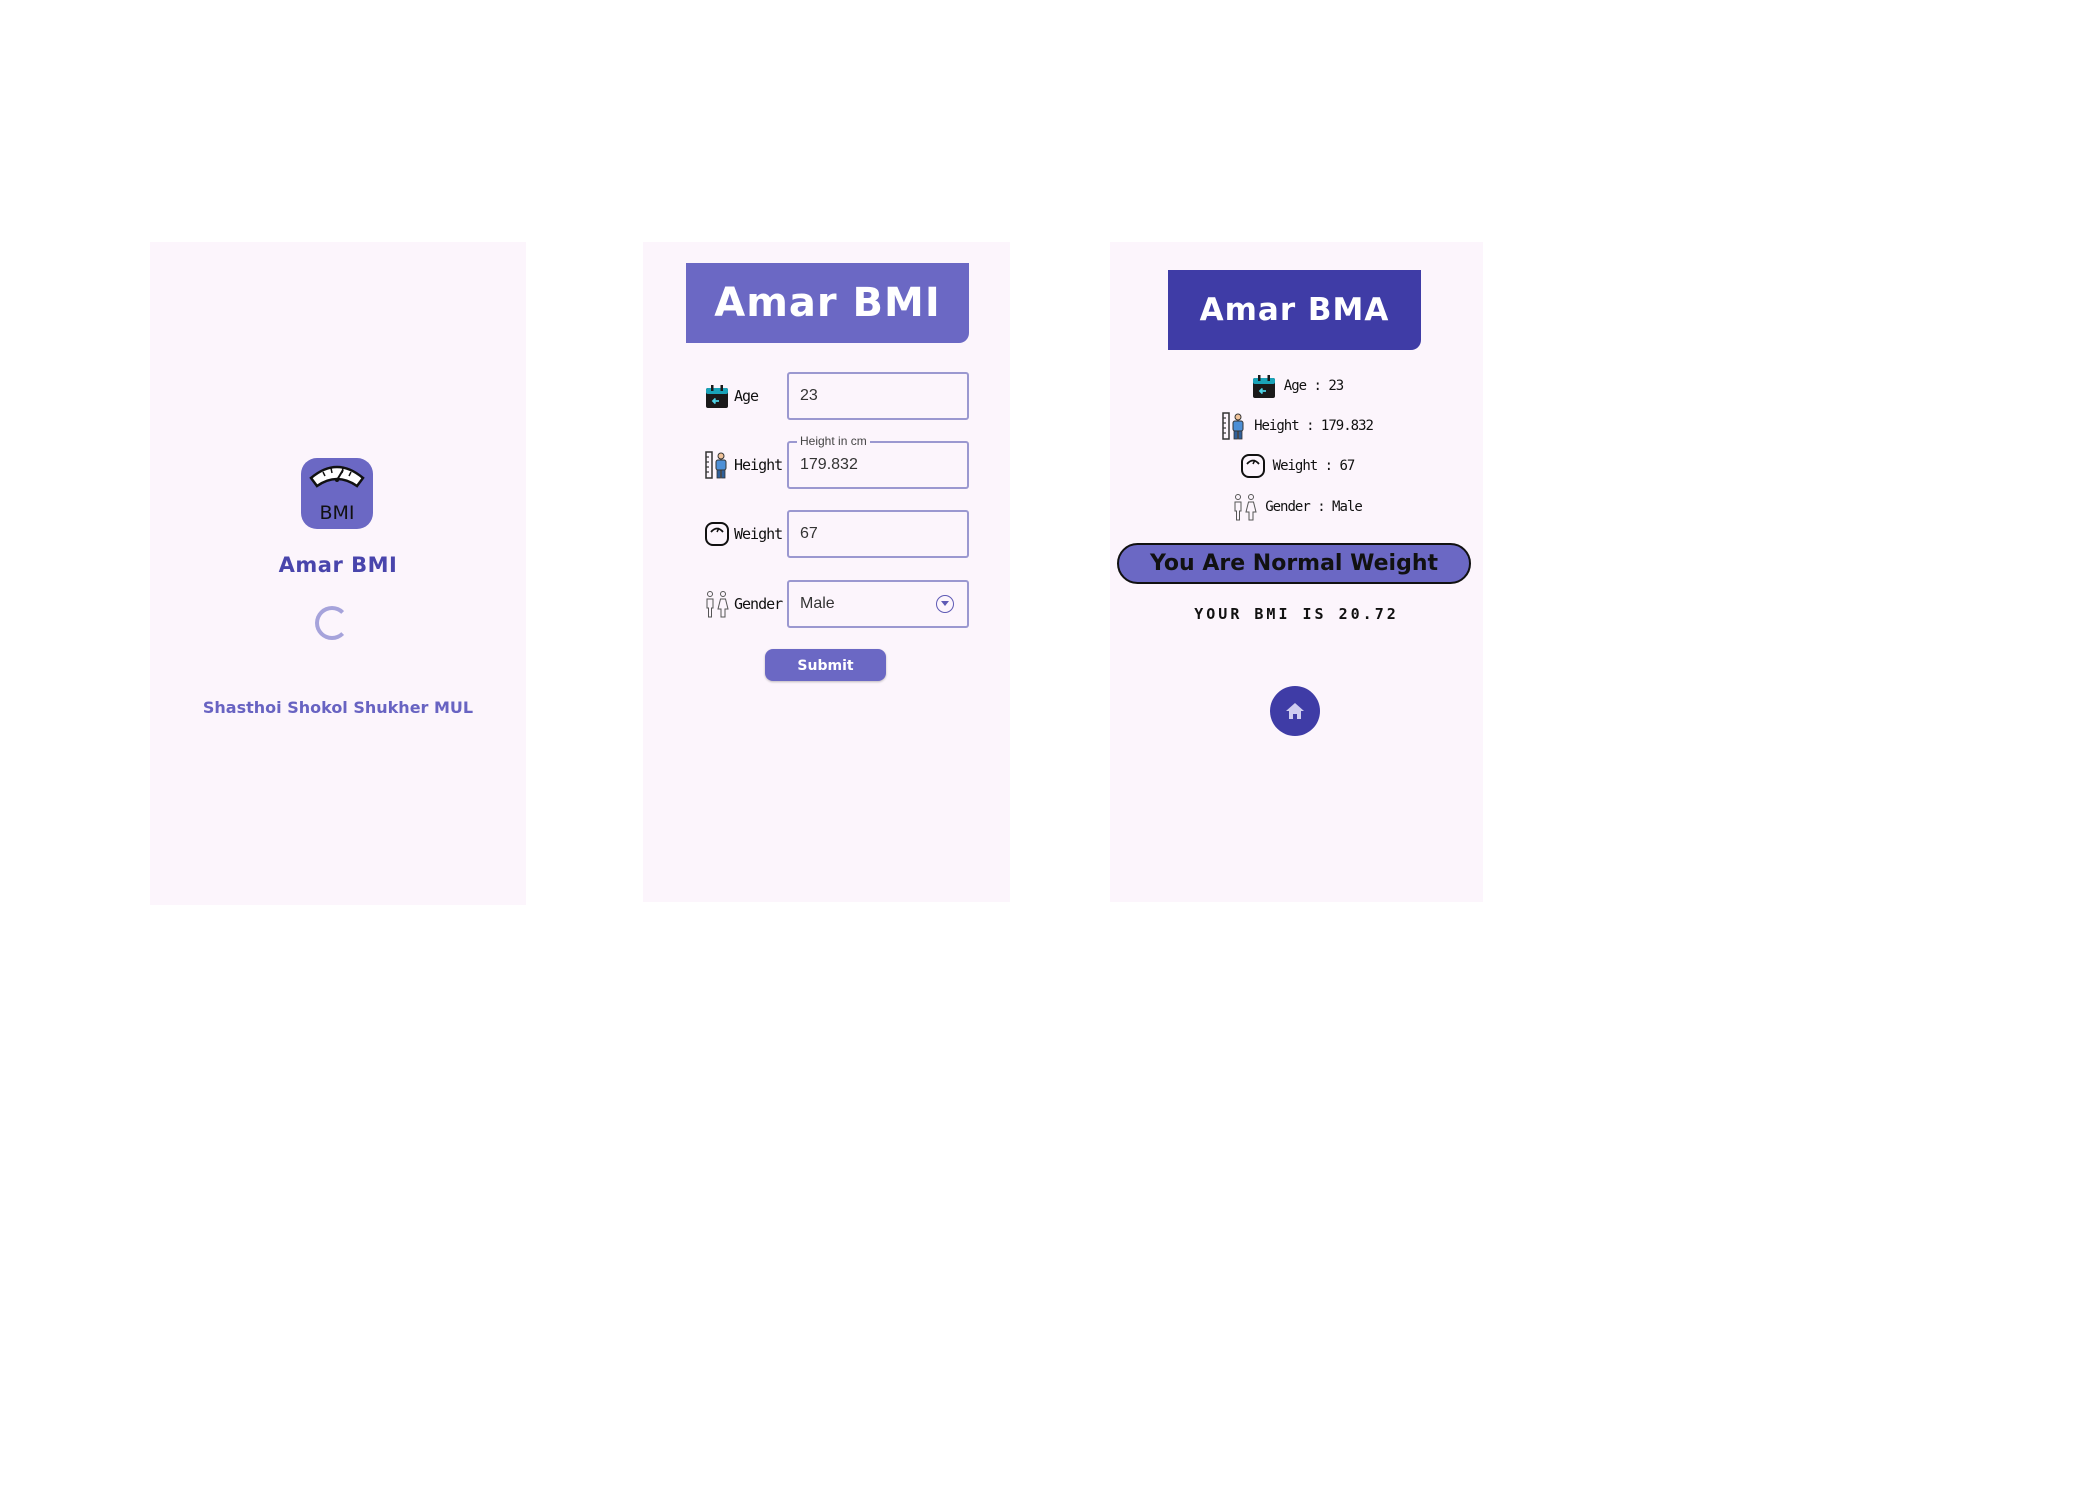  I want to click on home-icon, so click(1295, 711).